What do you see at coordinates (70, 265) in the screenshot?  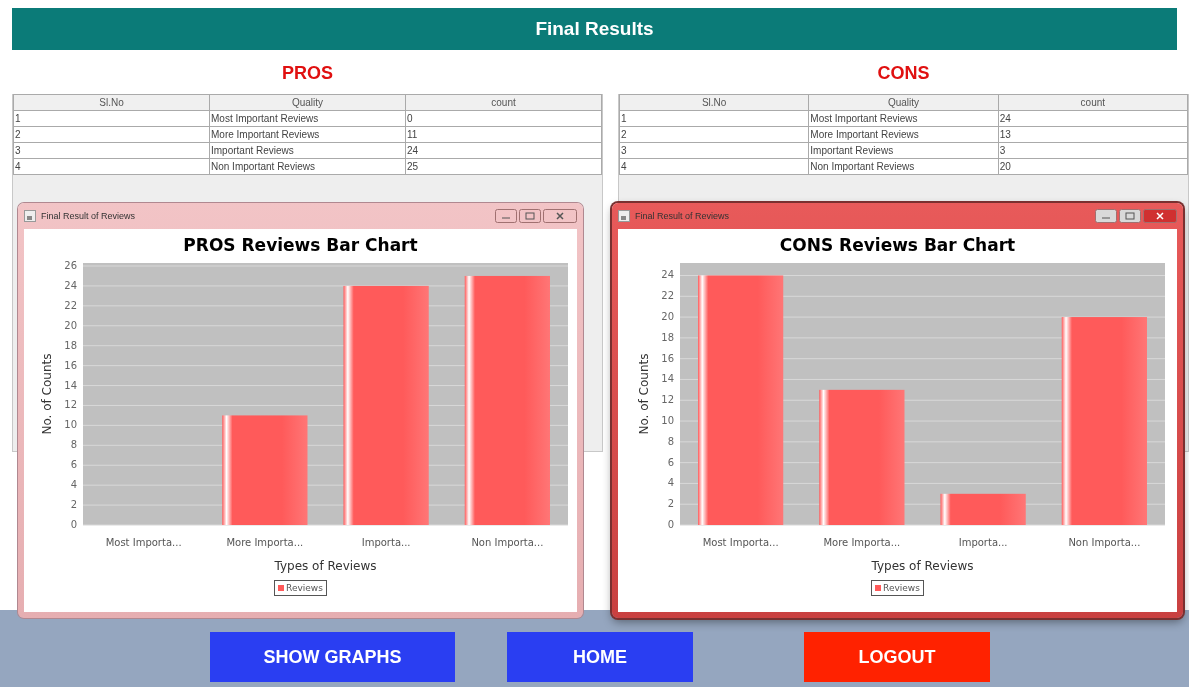 I see `y-tick-label: 26` at bounding box center [70, 265].